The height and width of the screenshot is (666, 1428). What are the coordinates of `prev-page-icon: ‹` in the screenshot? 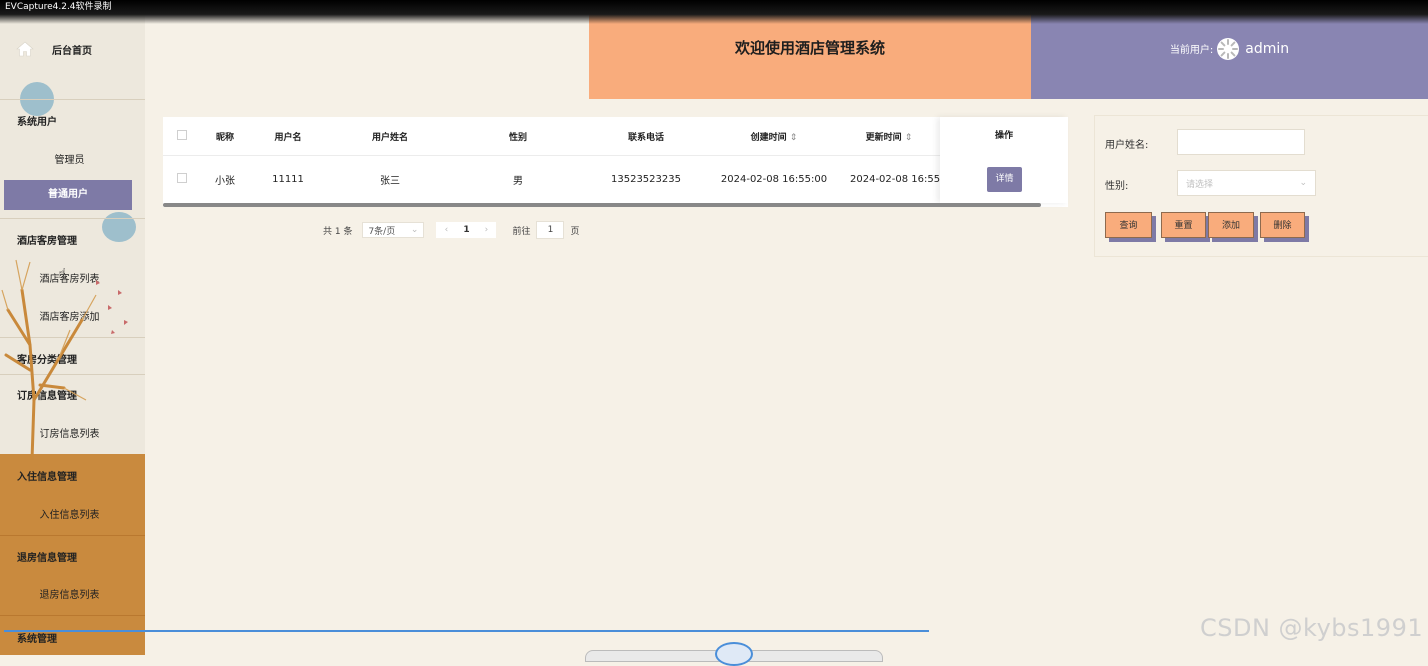 It's located at (446, 230).